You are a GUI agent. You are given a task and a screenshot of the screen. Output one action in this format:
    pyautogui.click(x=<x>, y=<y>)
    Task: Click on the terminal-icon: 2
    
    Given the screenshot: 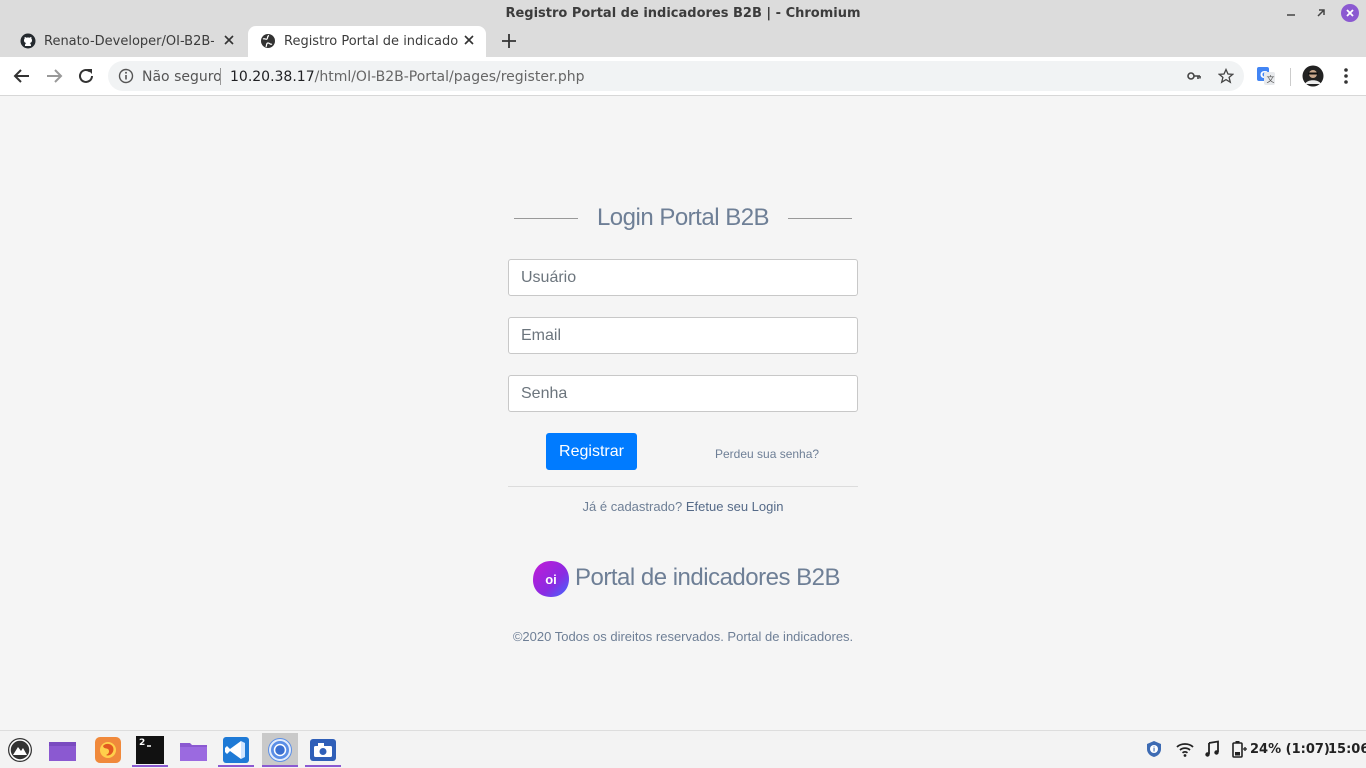 What is the action you would take?
    pyautogui.click(x=150, y=750)
    